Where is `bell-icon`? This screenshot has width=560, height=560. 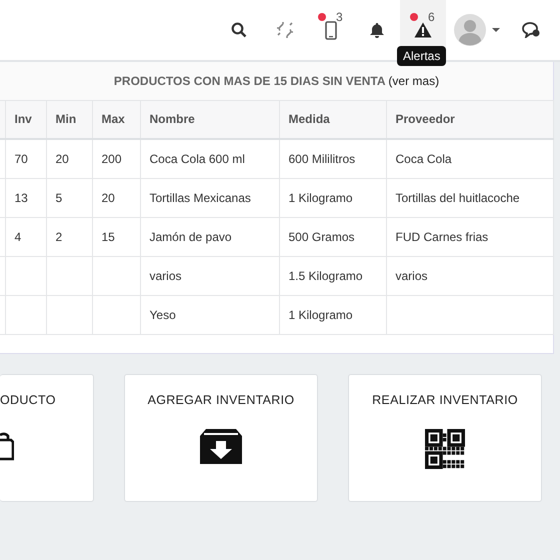
bell-icon is located at coordinates (377, 30).